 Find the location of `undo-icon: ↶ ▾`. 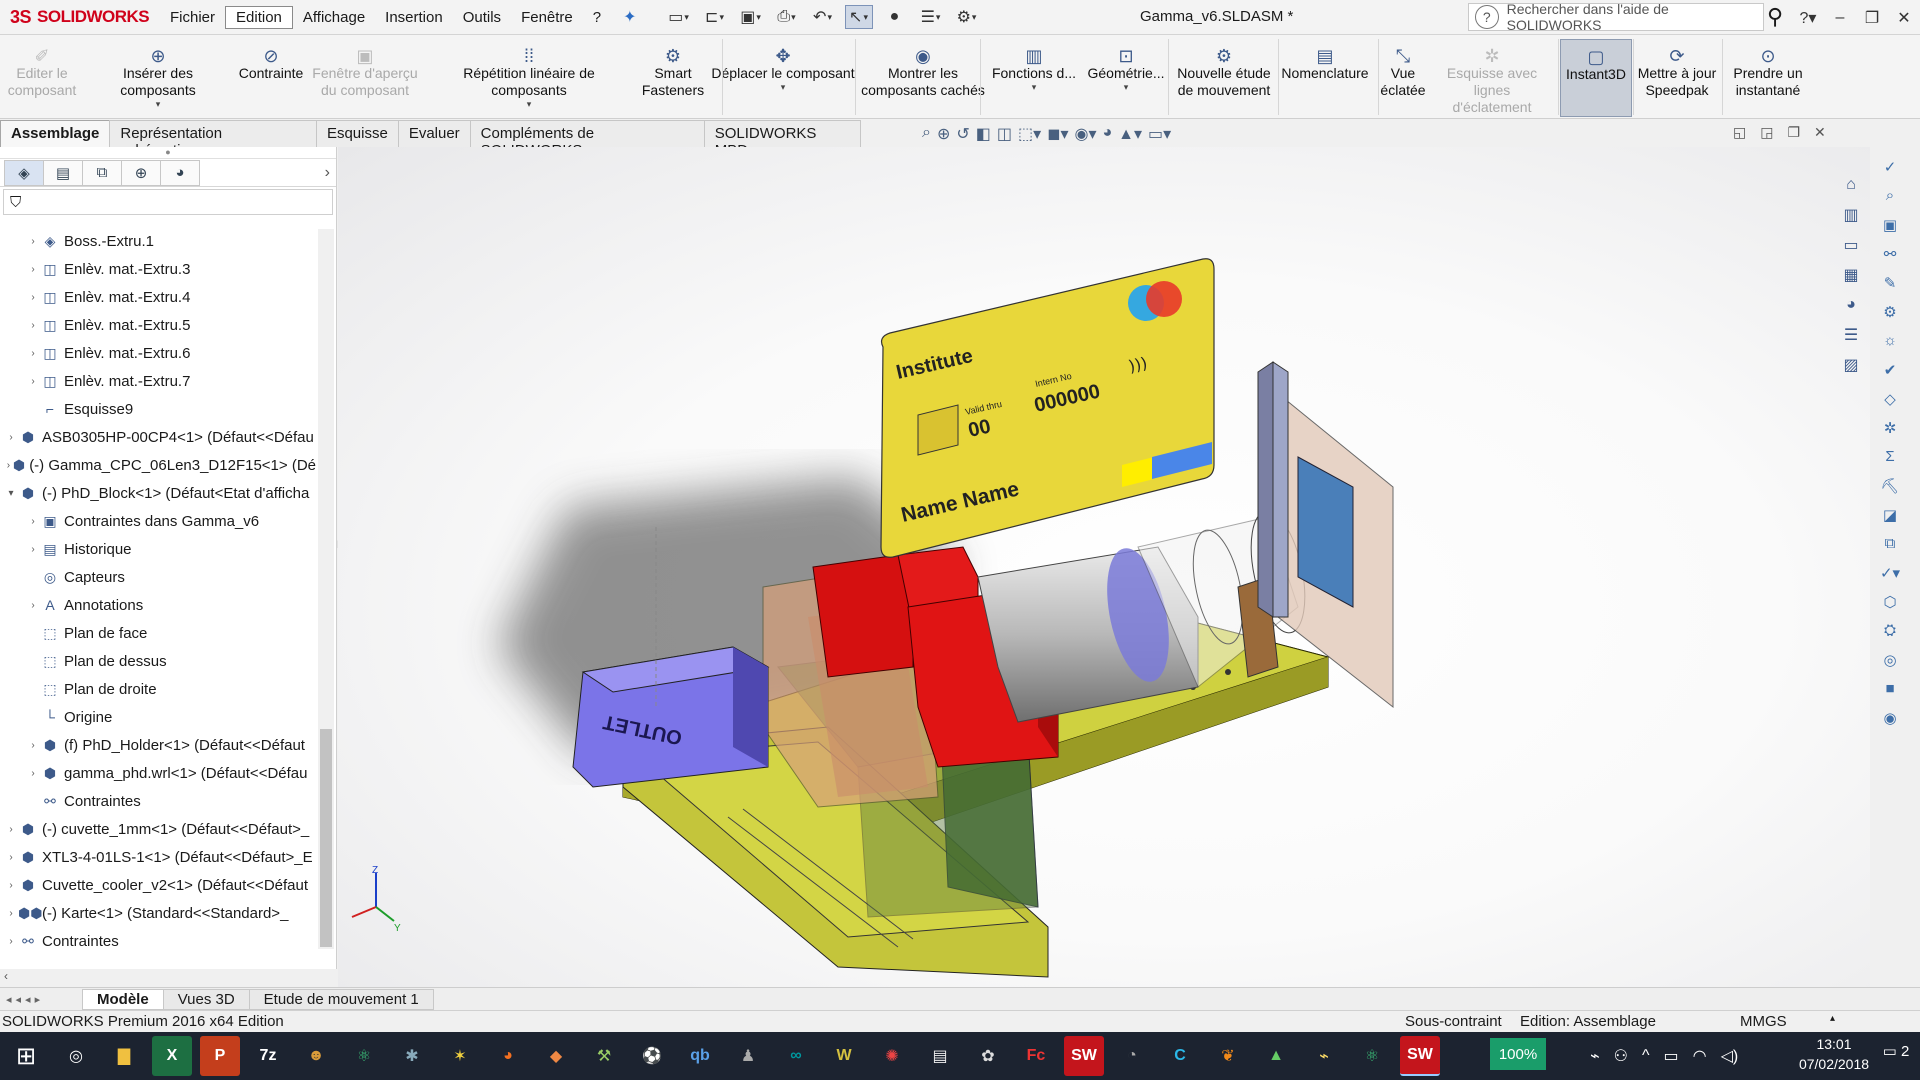

undo-icon: ↶ ▾ is located at coordinates (823, 17).